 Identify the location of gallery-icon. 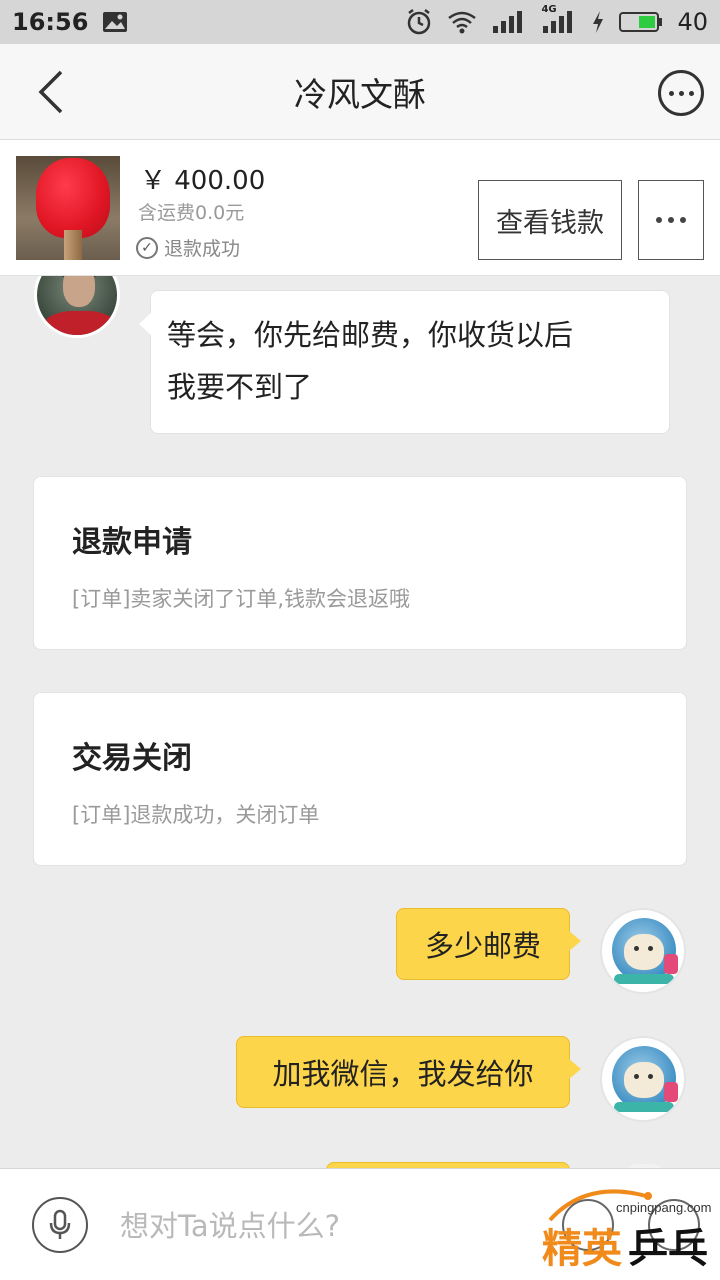
(115, 22).